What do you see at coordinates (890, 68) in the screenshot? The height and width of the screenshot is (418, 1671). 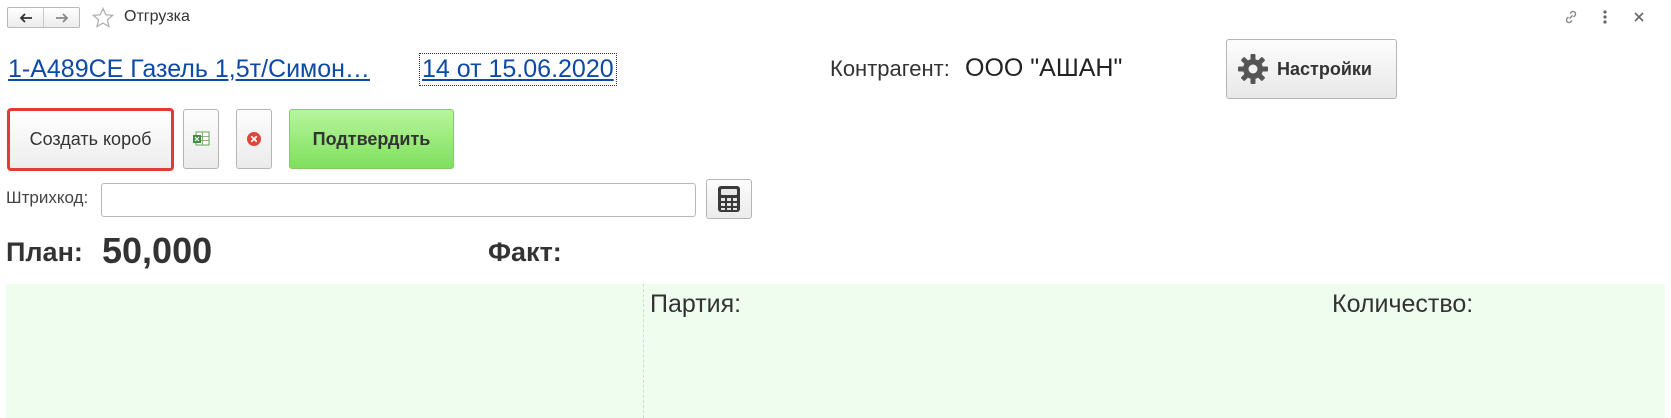 I see `contractor-label: Контрагент:` at bounding box center [890, 68].